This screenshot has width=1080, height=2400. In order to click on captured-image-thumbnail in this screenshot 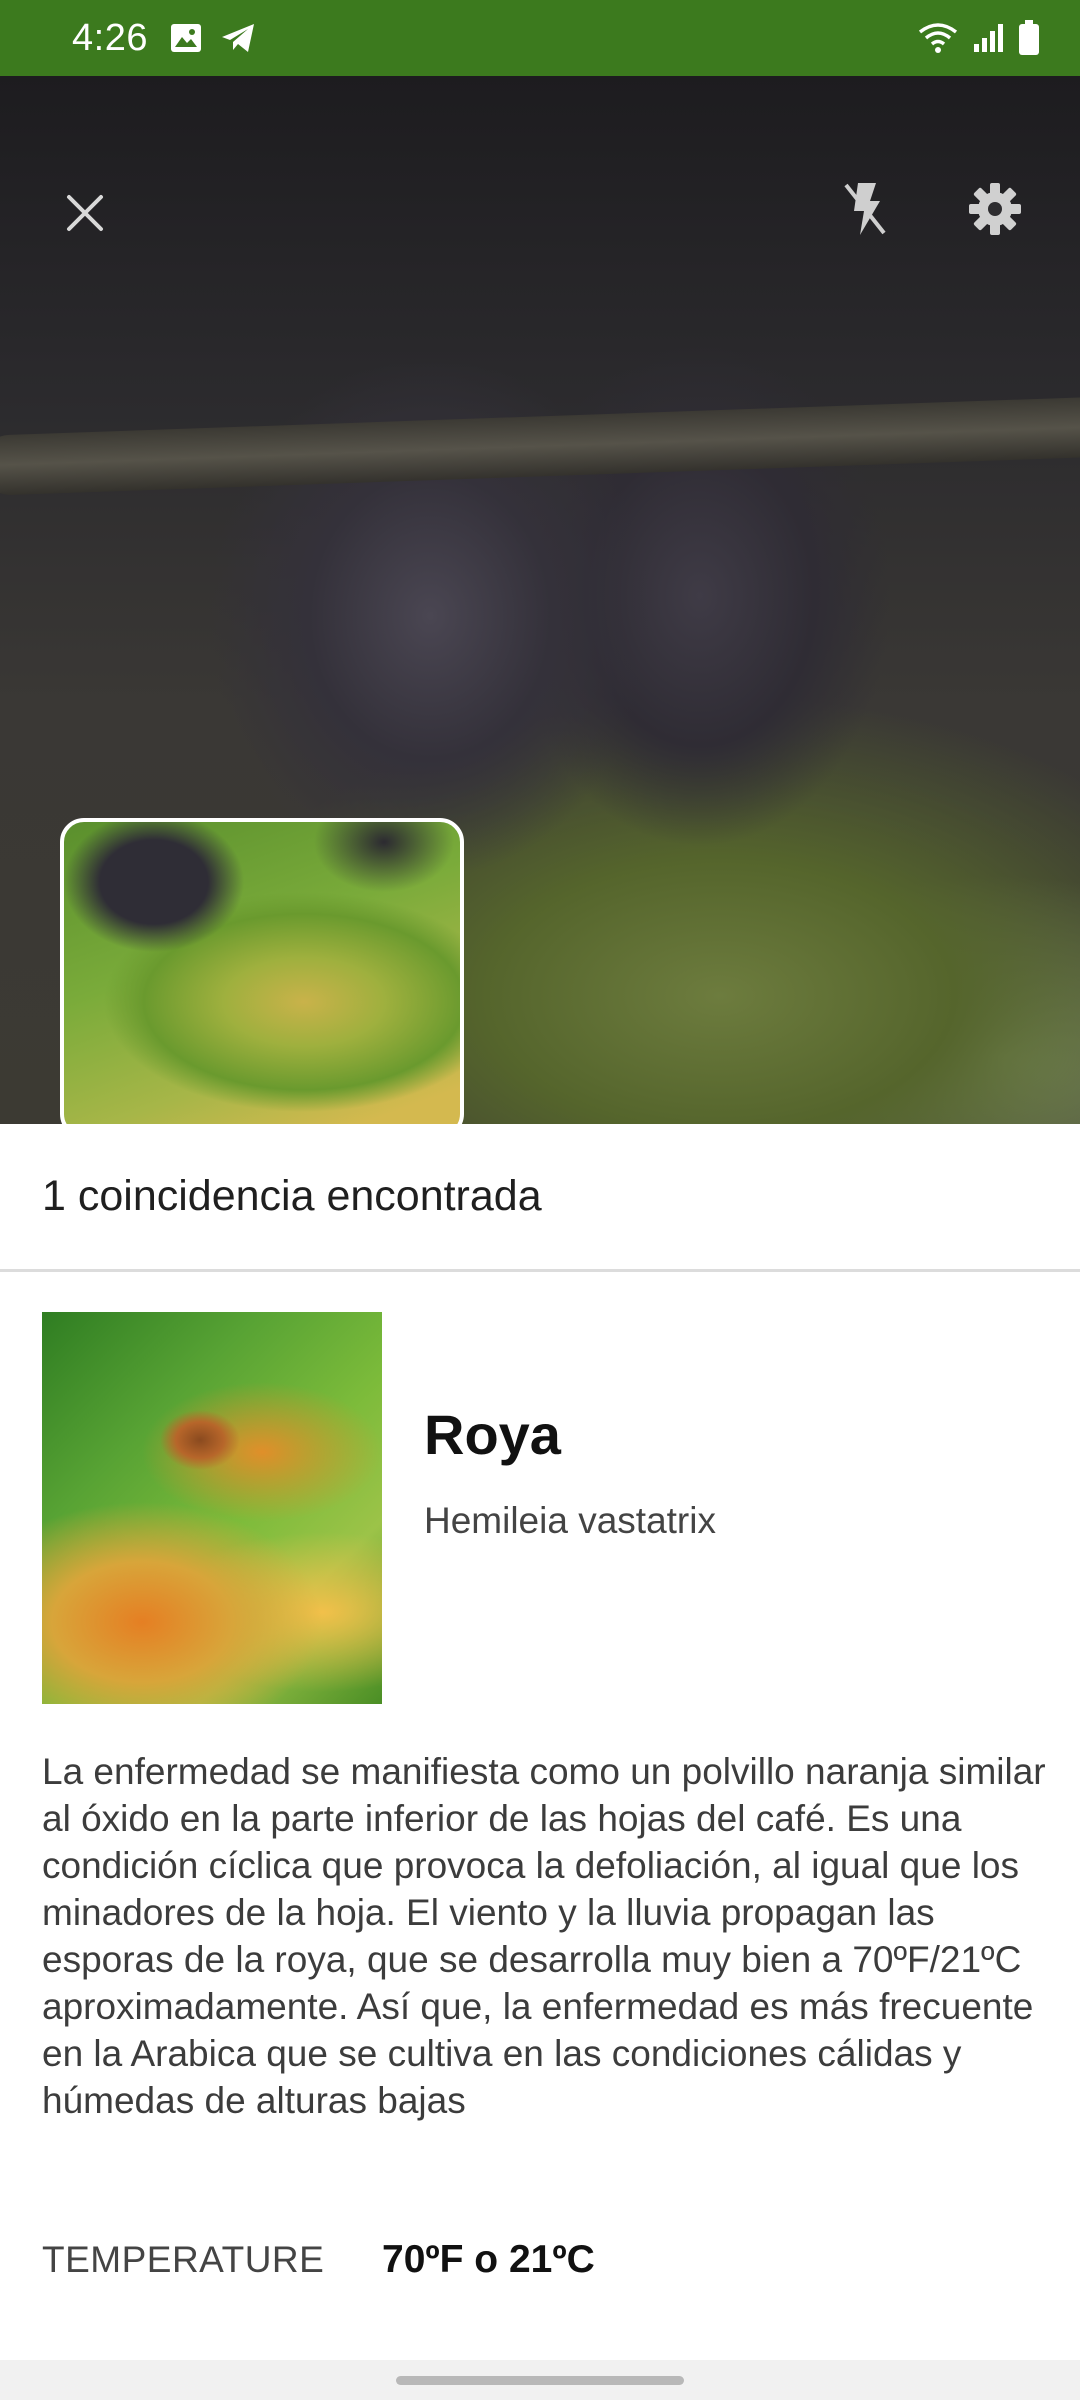, I will do `click(262, 971)`.